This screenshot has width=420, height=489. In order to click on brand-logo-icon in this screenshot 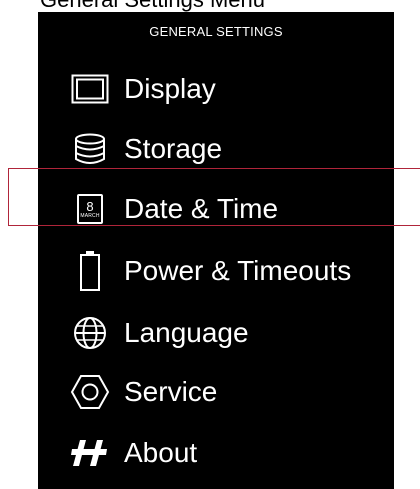, I will do `click(90, 453)`.